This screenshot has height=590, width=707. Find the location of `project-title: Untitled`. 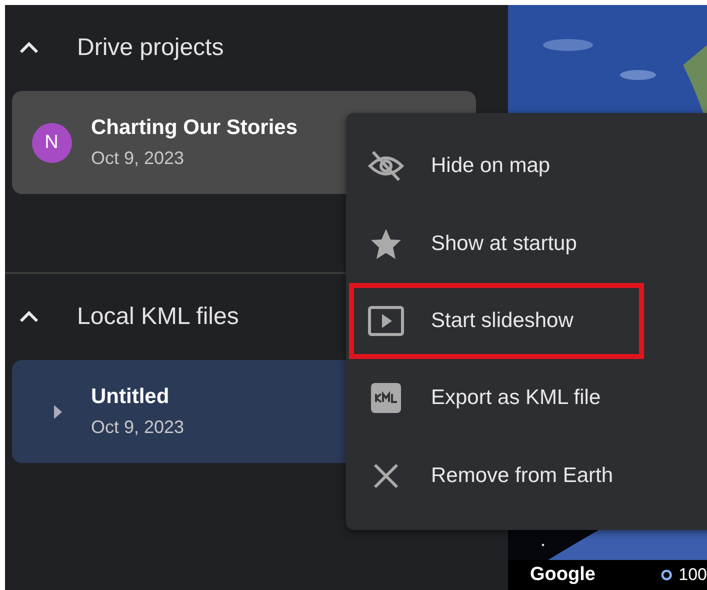

project-title: Untitled is located at coordinates (130, 397).